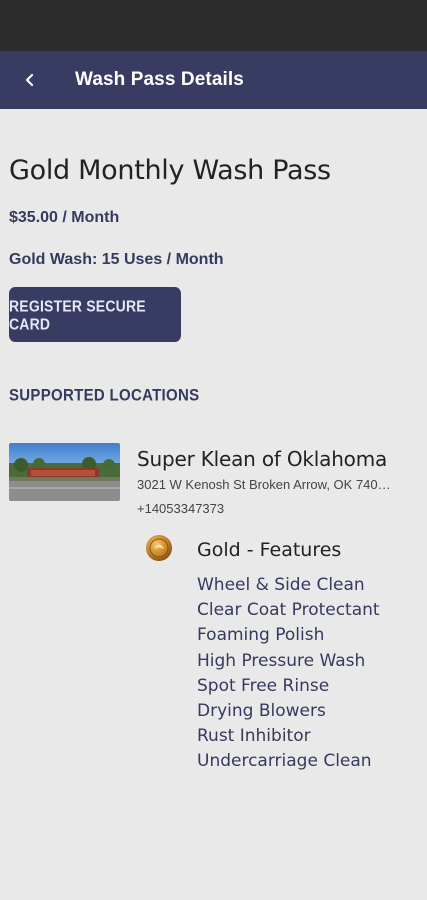 The width and height of the screenshot is (427, 900). I want to click on pass-price: $35.00 / Month, so click(64, 217).